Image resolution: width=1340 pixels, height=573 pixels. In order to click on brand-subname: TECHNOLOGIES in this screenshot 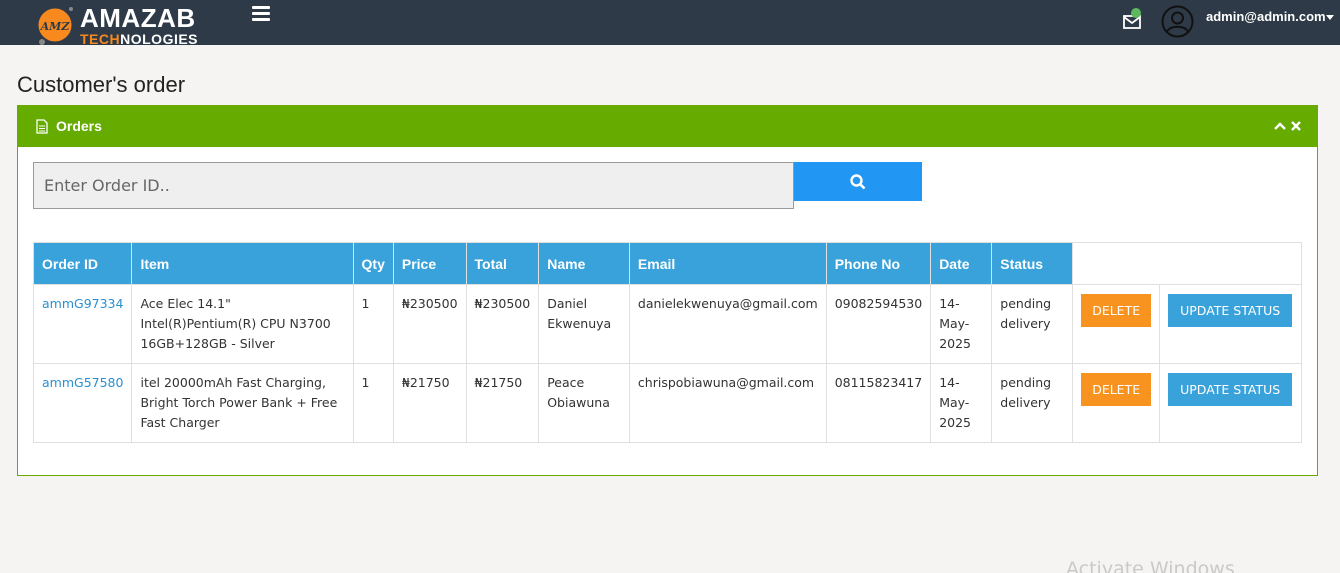, I will do `click(139, 39)`.